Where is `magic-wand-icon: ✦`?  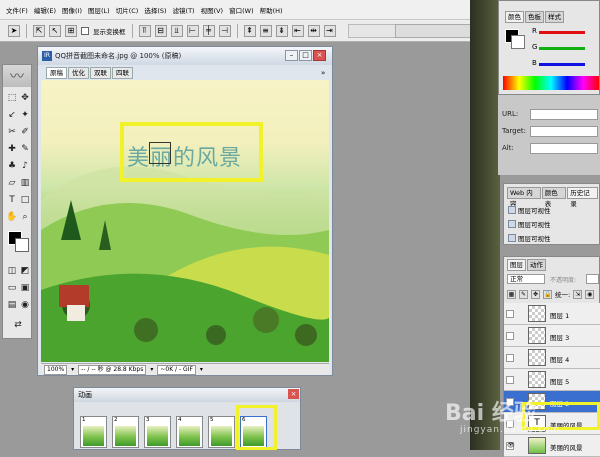
magic-wand-icon: ✦ is located at coordinates (25, 115).